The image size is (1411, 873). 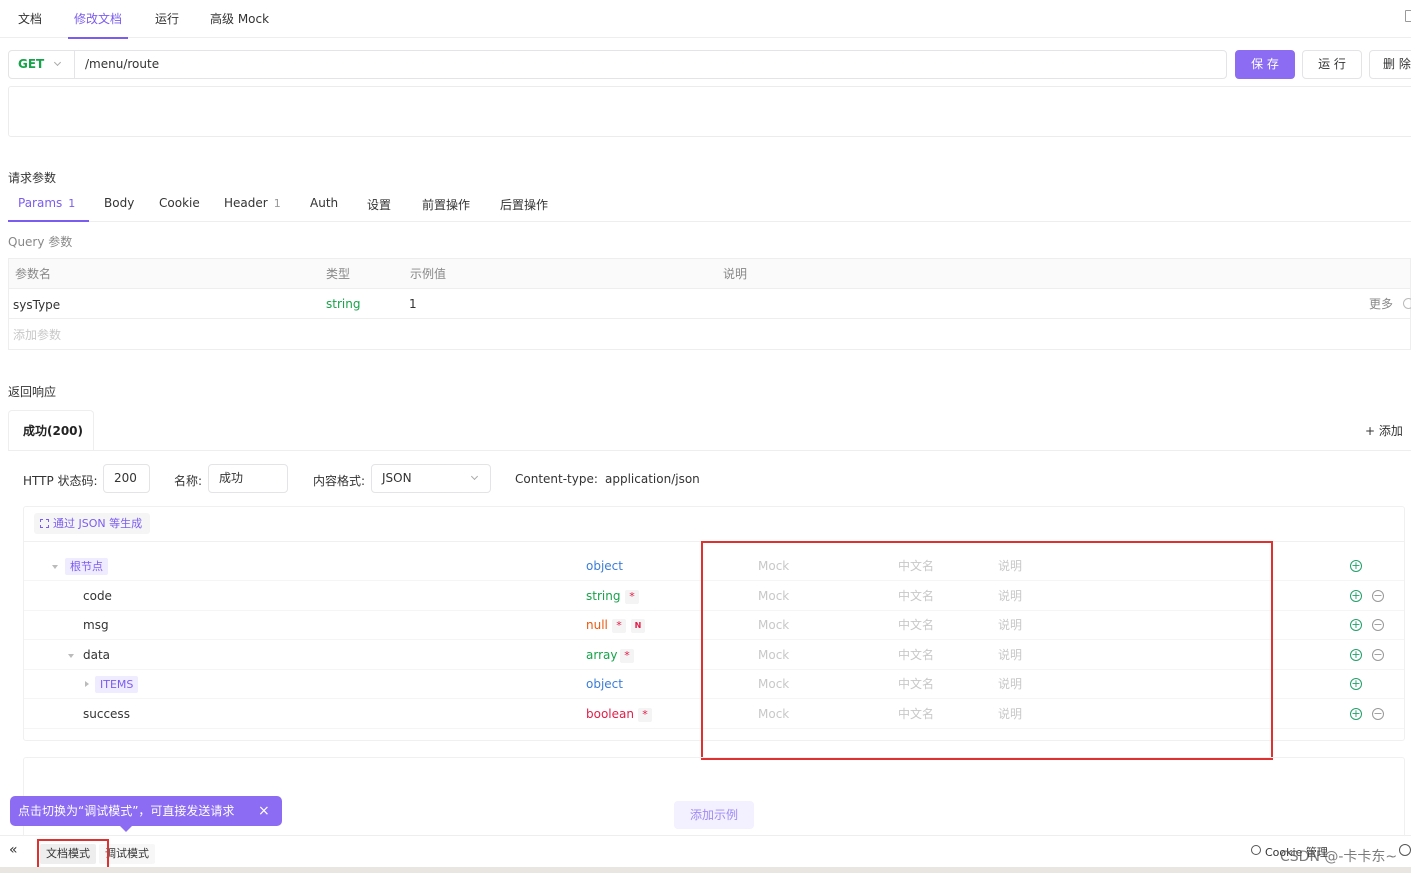 What do you see at coordinates (33, 274) in the screenshot?
I see `col-name: 参数名` at bounding box center [33, 274].